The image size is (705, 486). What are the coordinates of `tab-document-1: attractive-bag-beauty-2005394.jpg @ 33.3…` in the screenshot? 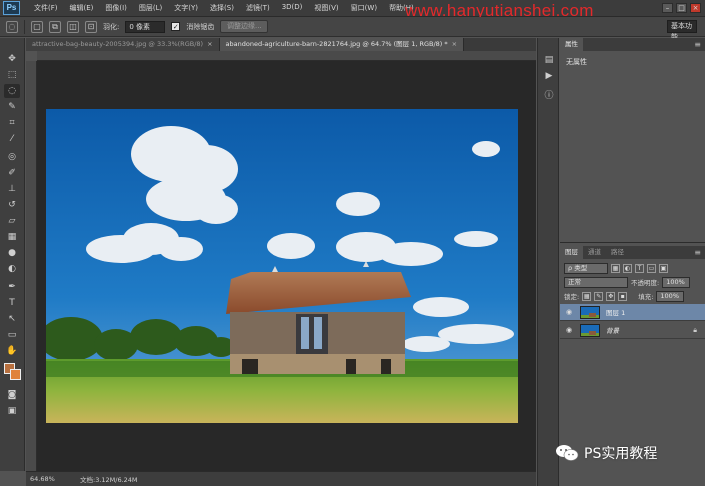 It's located at (123, 44).